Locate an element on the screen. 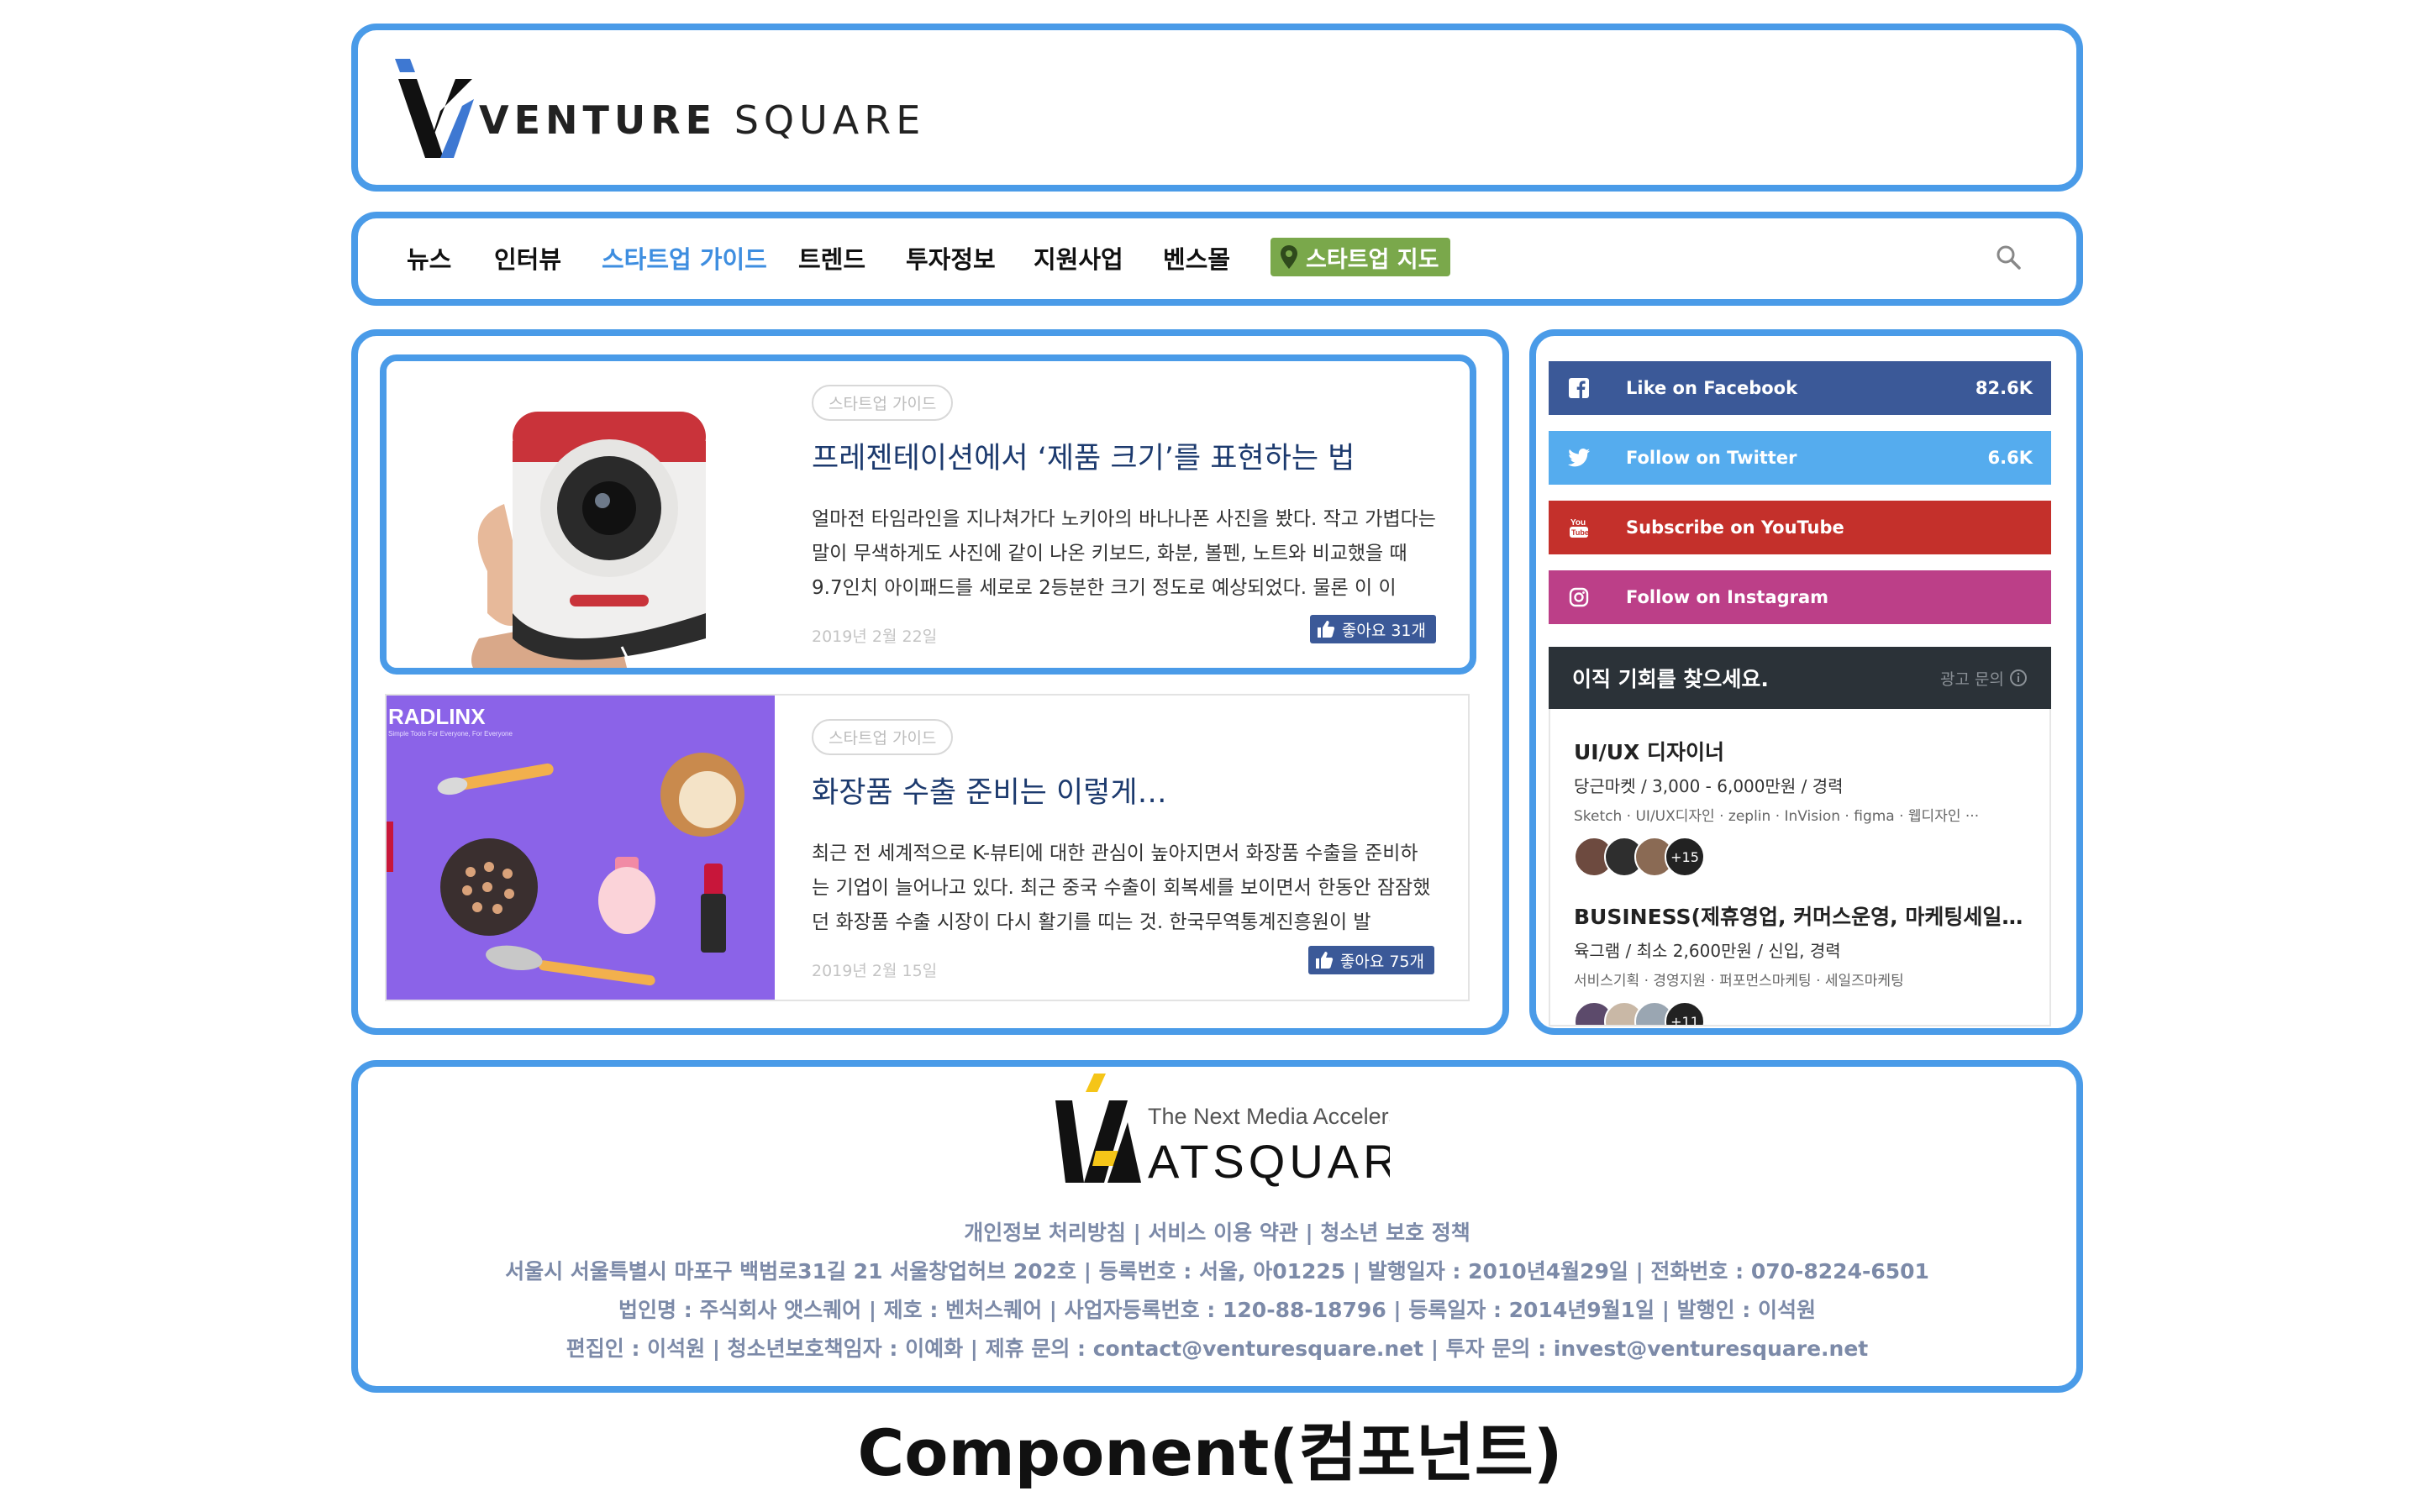 This screenshot has height=1512, width=2420. nav-item-interview: 인터뷰 is located at coordinates (527, 258).